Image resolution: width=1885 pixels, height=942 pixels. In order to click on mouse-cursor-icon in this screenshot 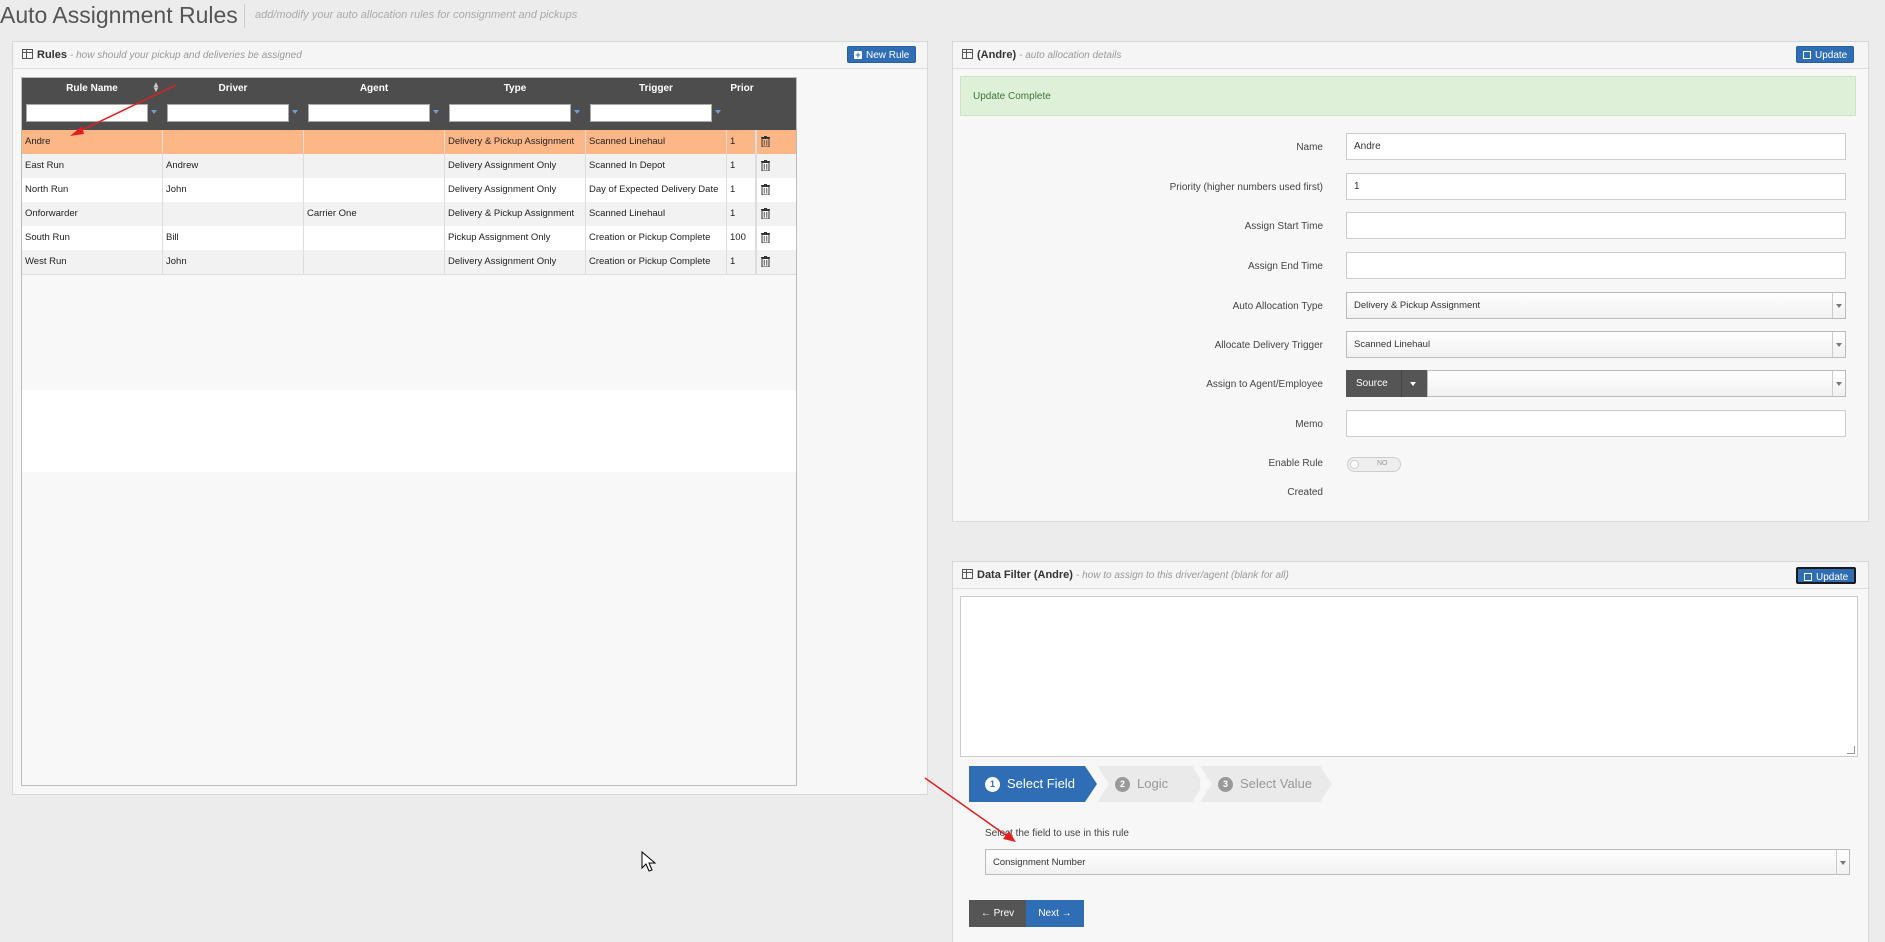, I will do `click(649, 861)`.